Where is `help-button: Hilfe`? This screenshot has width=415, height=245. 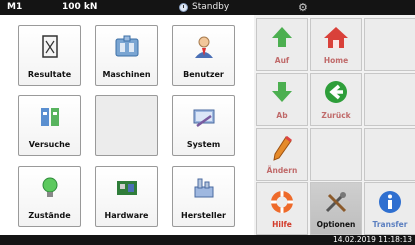 help-button: Hilfe is located at coordinates (282, 208).